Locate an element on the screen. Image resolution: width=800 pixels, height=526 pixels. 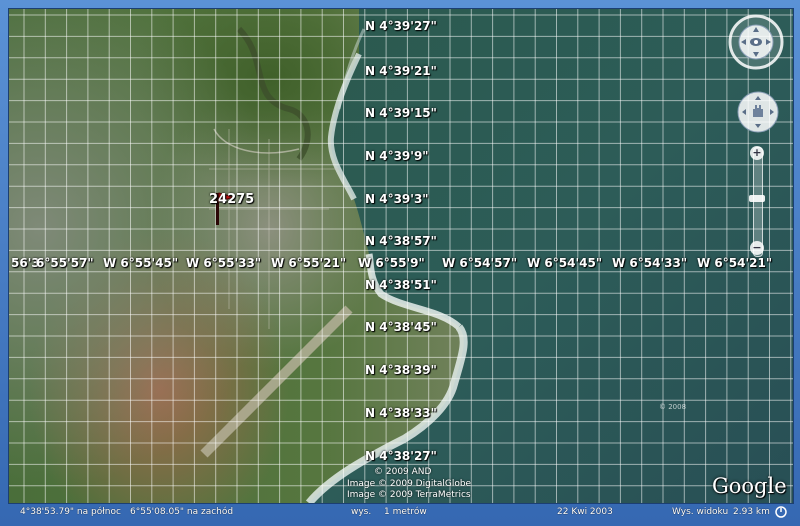
status-imagery-date: 22 Kwi 2003 is located at coordinates (585, 512).